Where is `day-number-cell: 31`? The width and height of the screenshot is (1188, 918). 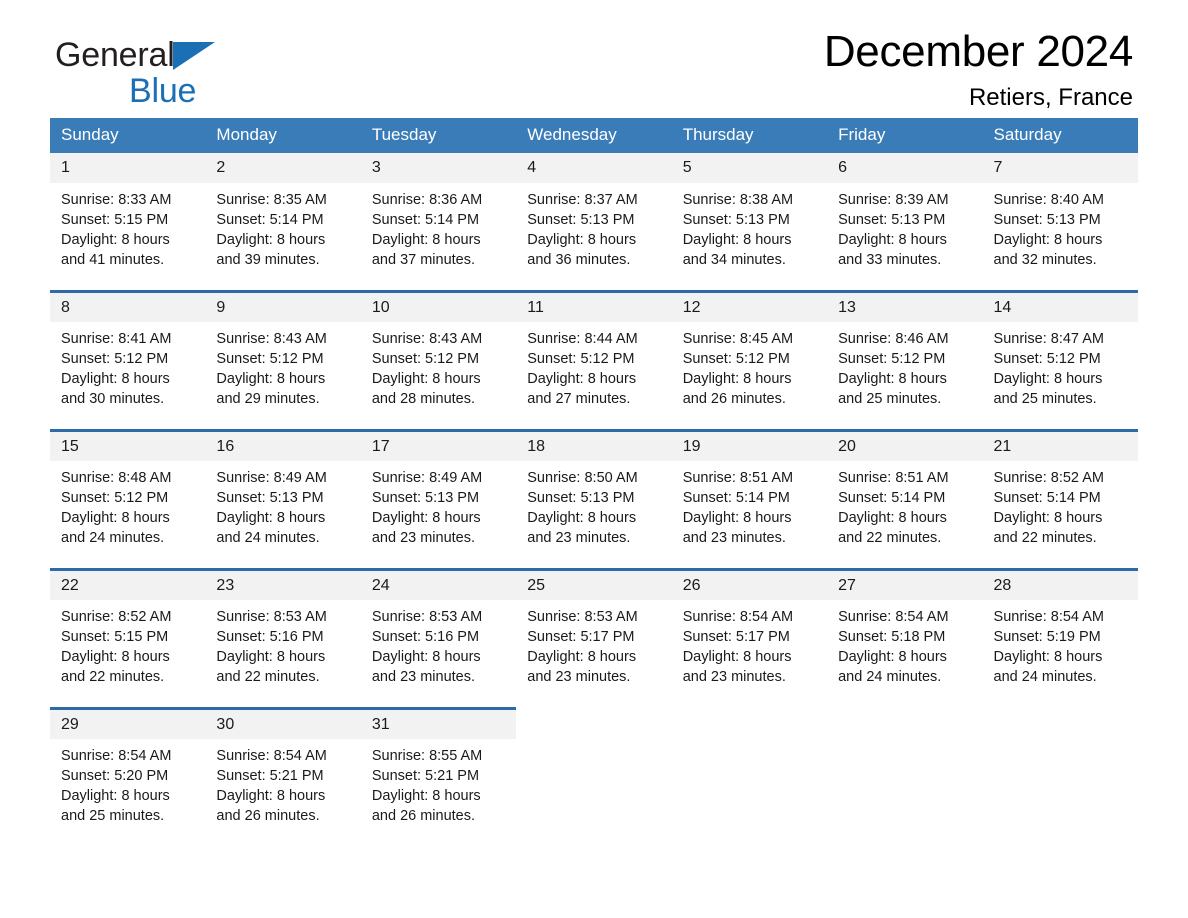 day-number-cell: 31 is located at coordinates (438, 723).